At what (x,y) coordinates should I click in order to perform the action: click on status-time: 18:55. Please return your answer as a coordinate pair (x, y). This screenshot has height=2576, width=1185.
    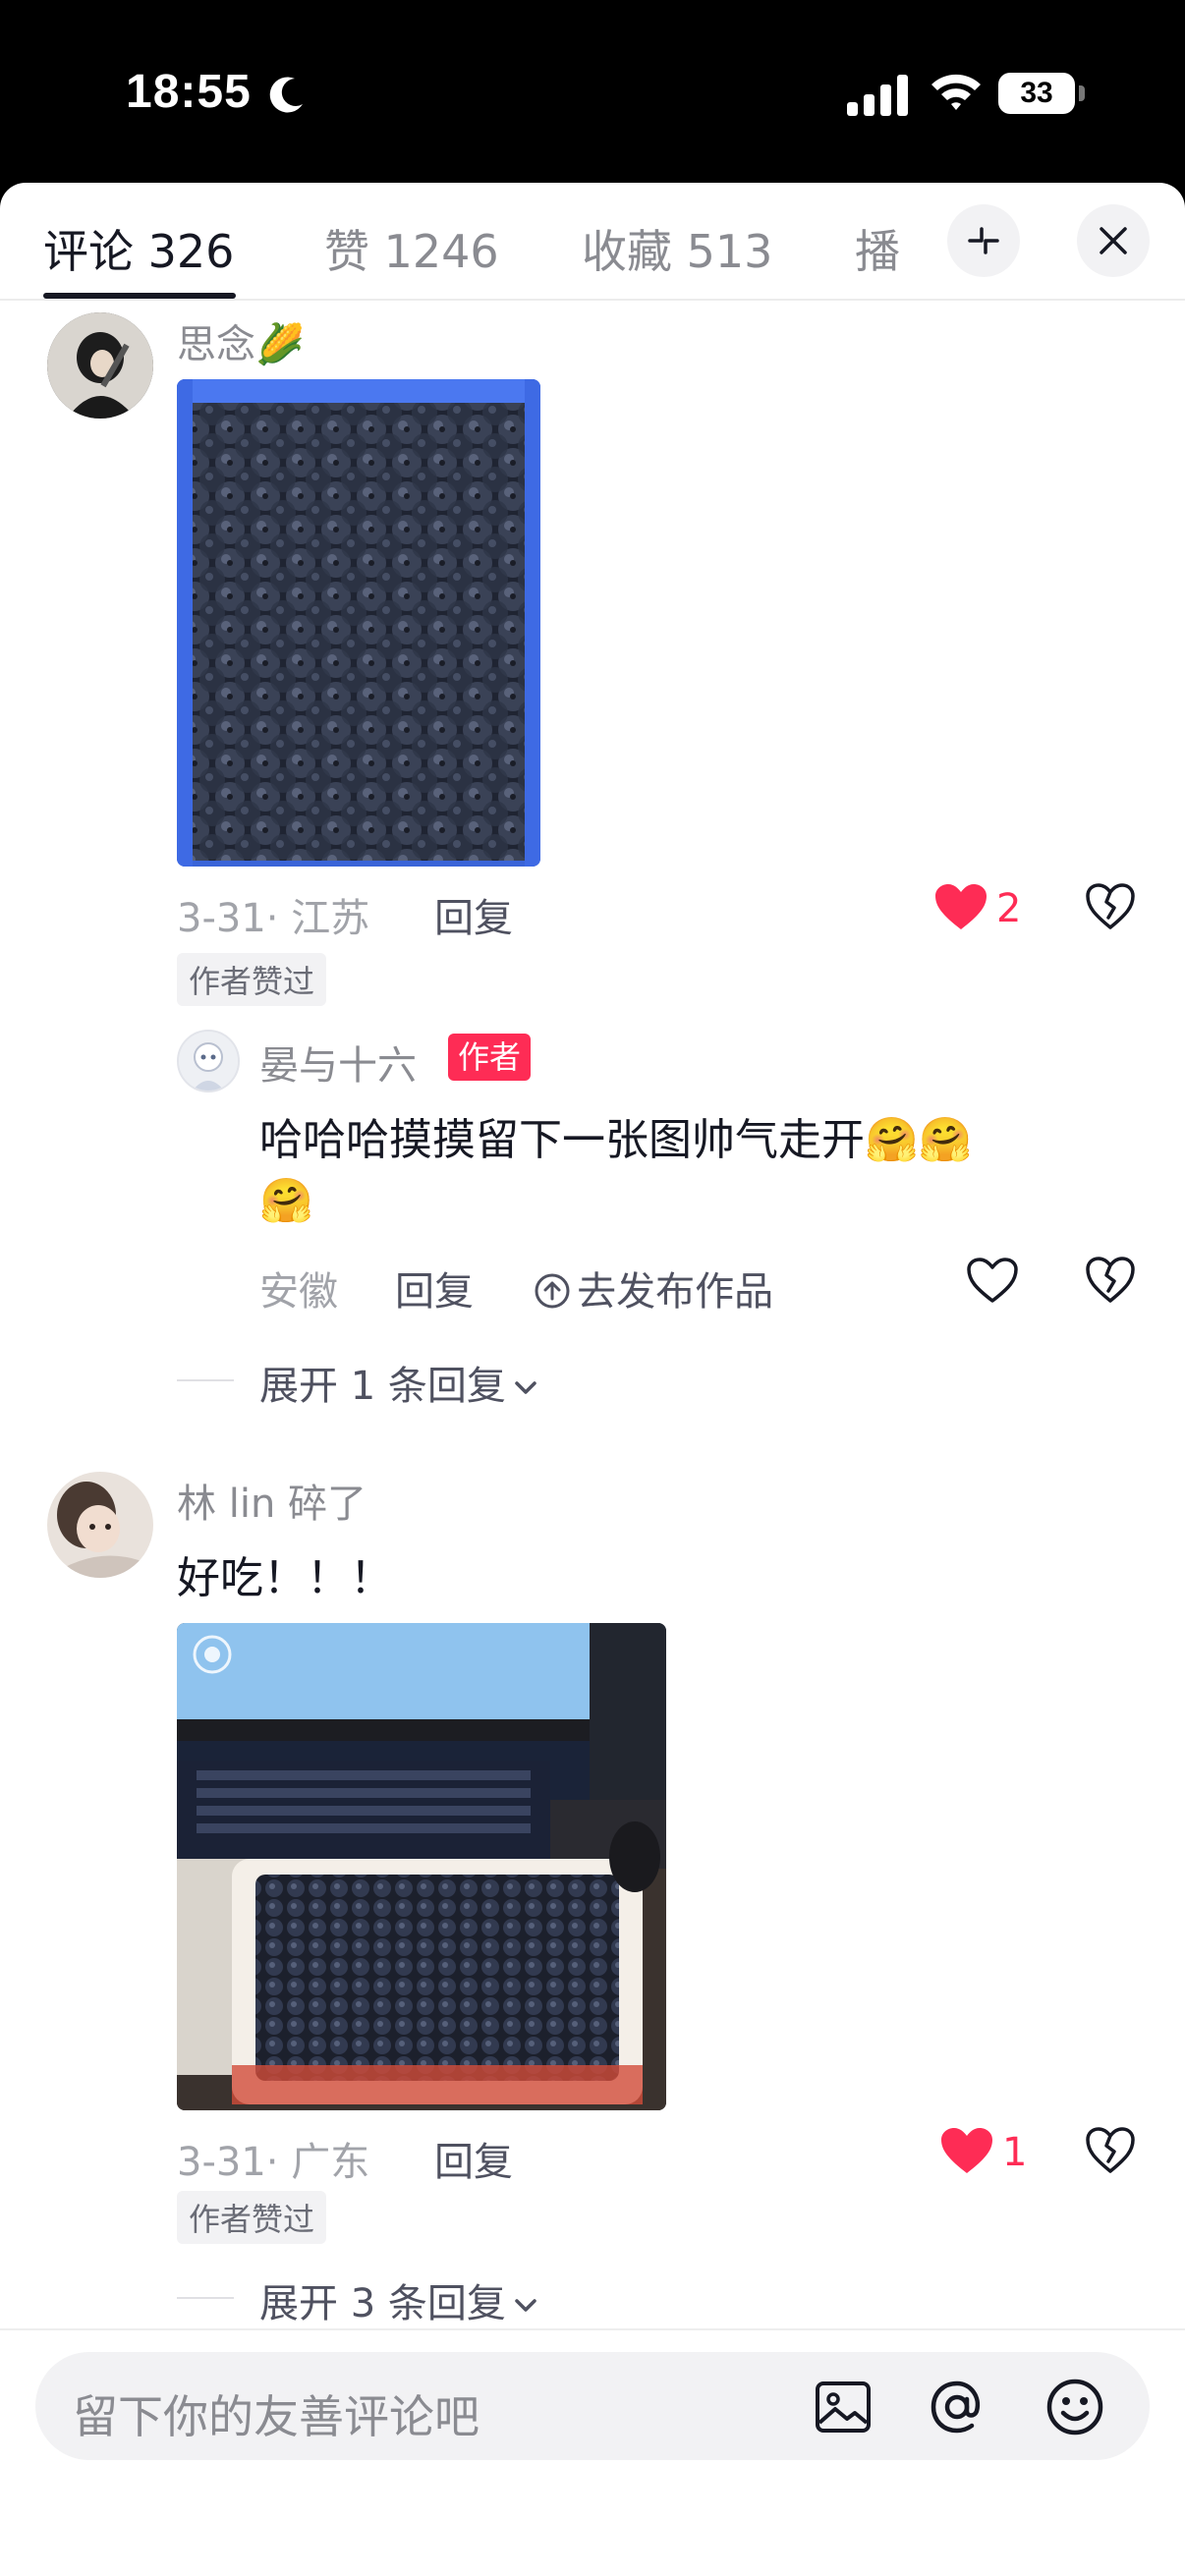
    Looking at the image, I should click on (189, 92).